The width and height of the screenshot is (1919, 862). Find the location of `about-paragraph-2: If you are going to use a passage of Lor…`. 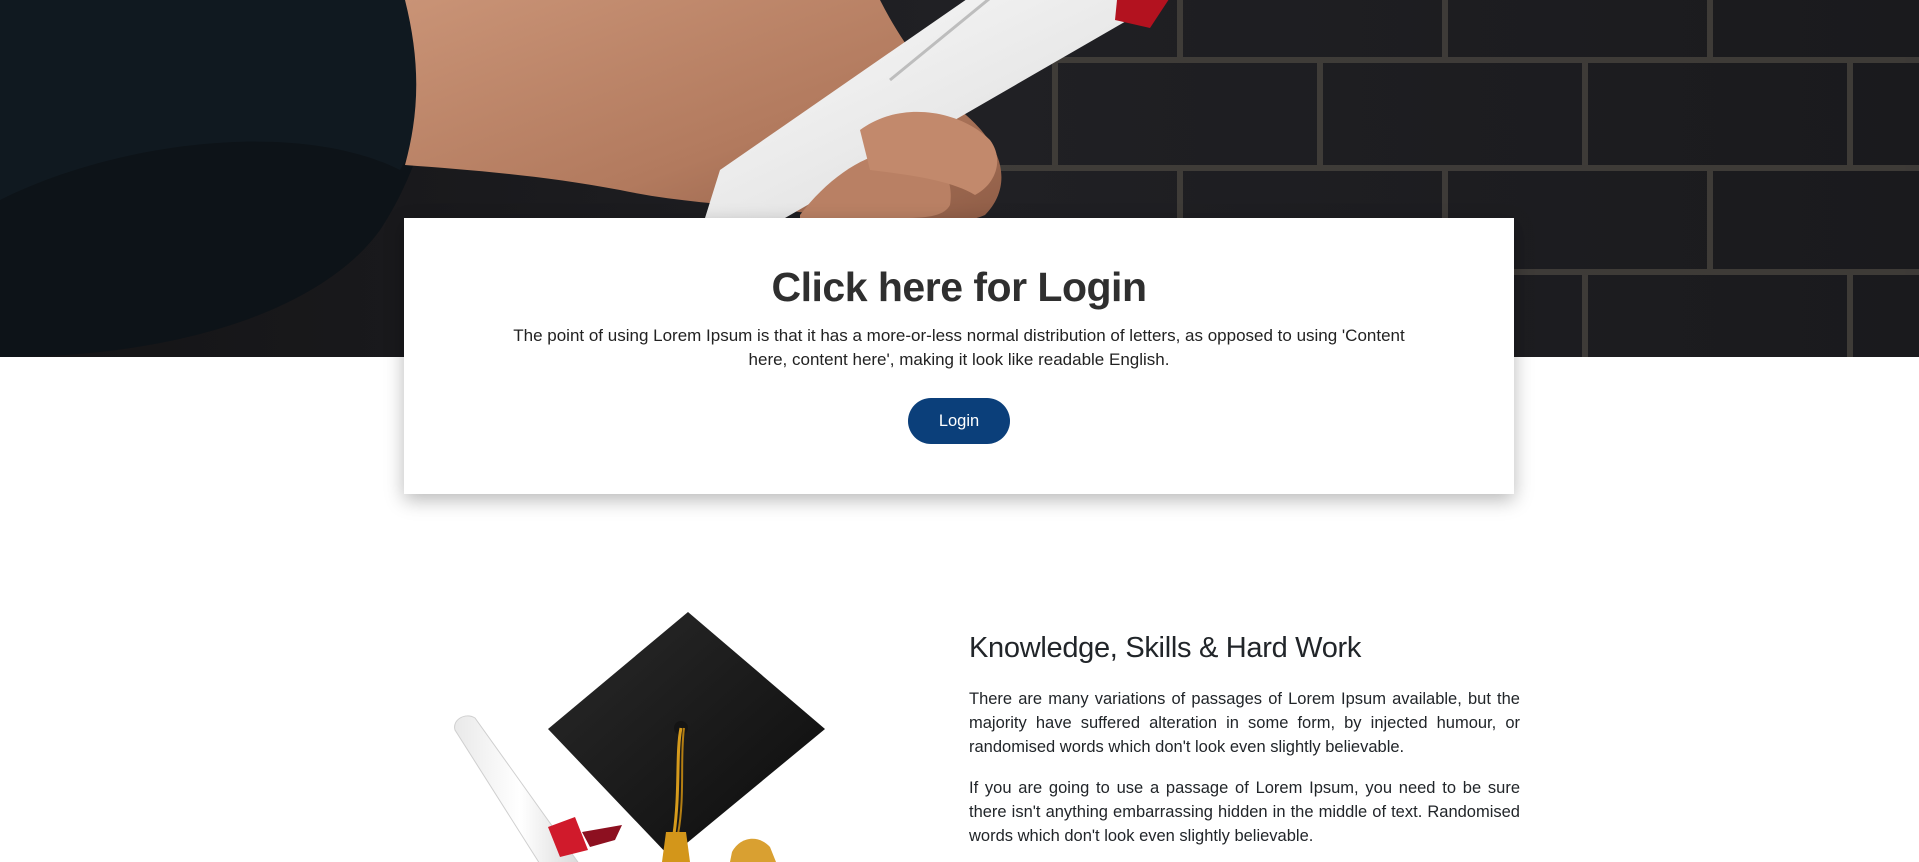

about-paragraph-2: If you are going to use a passage of Lor… is located at coordinates (1244, 812).